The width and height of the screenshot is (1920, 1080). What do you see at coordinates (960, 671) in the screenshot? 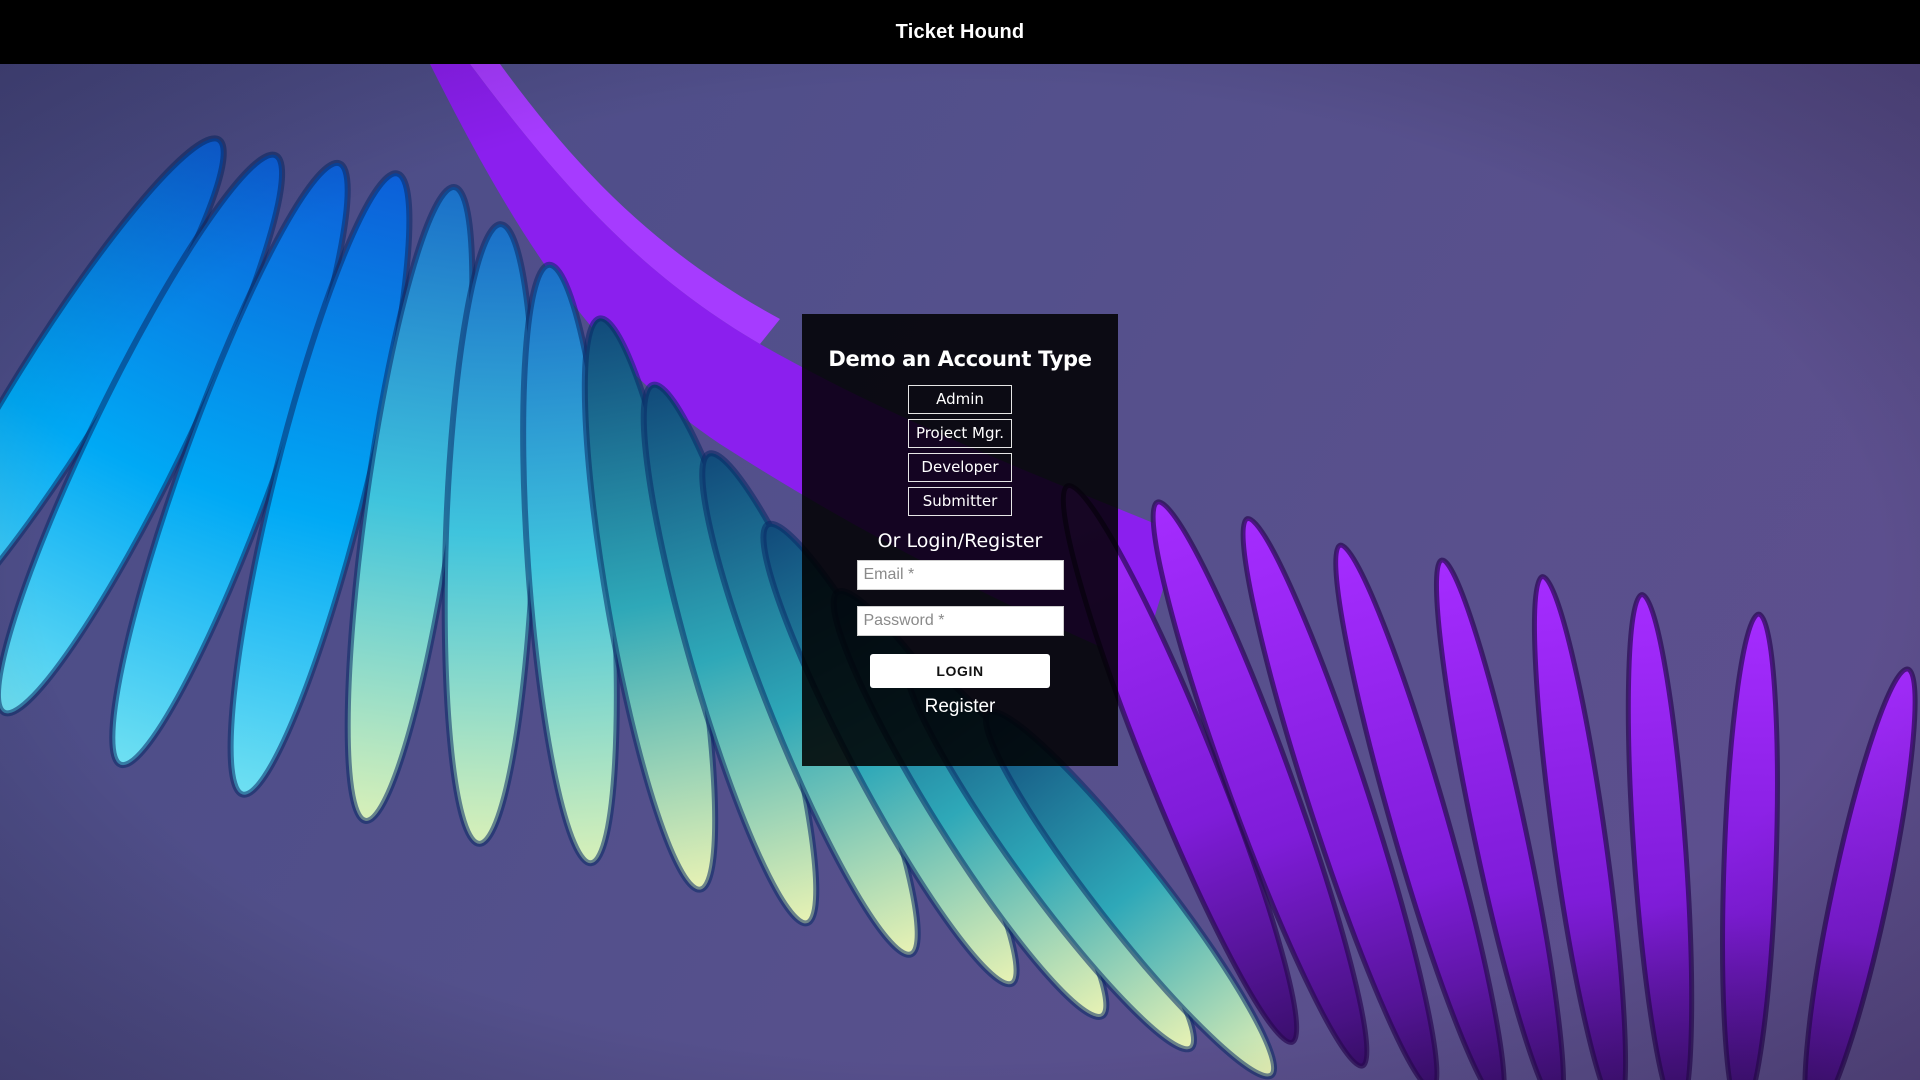
I see `login-button: LOGIN` at bounding box center [960, 671].